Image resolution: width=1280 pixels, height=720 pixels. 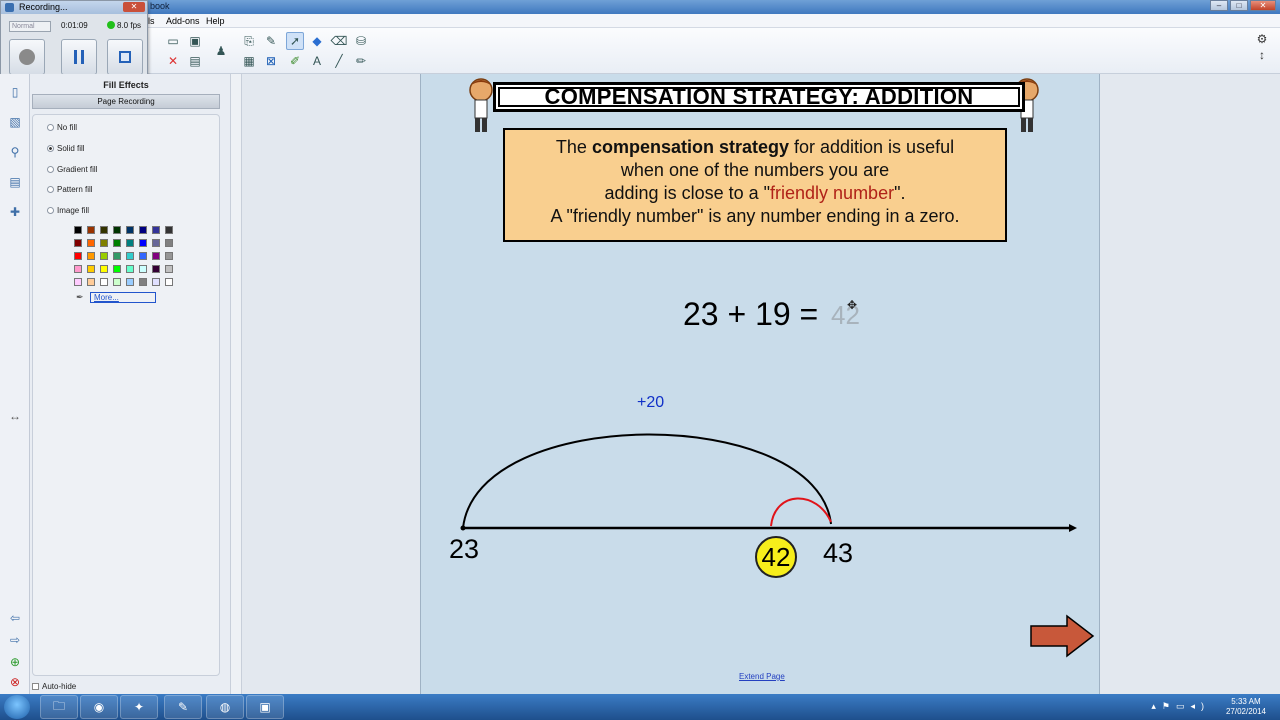 What do you see at coordinates (295, 61) in the screenshot?
I see `pens-icon: ✐` at bounding box center [295, 61].